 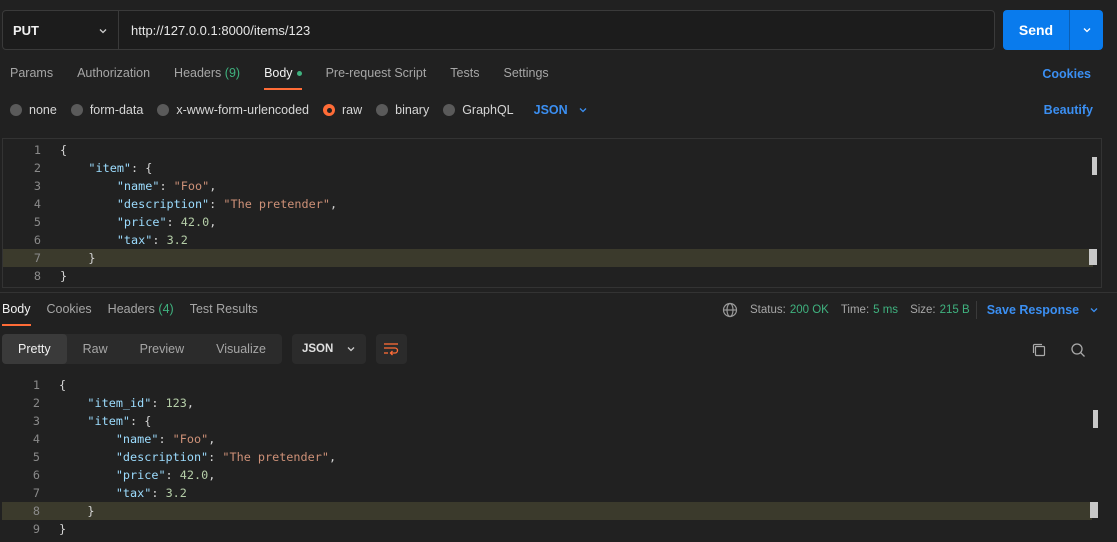 I want to click on radio-label: form-data, so click(x=116, y=110).